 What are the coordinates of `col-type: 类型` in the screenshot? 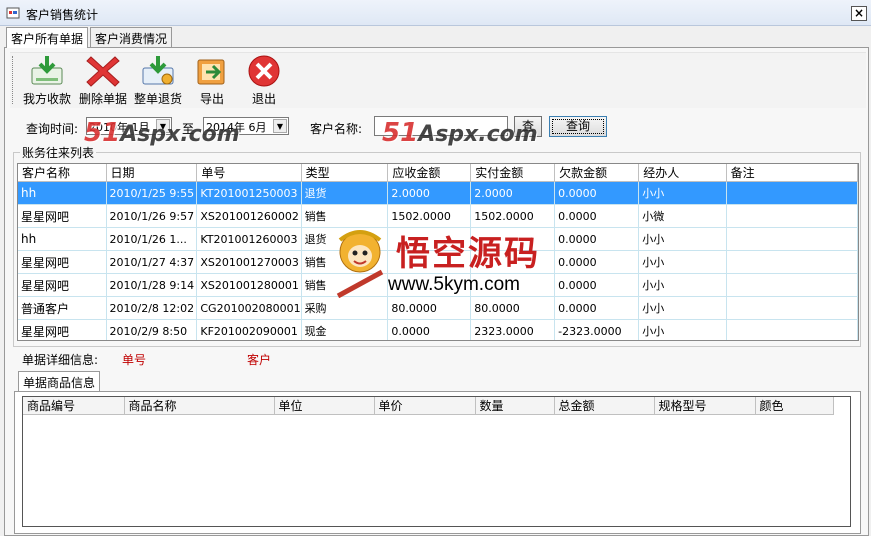 It's located at (345, 173).